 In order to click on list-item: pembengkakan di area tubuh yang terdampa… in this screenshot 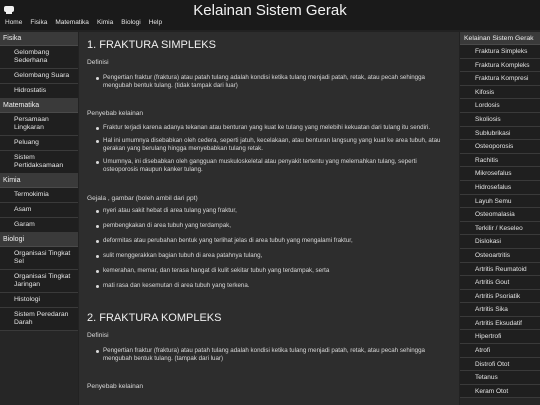, I will do `click(270, 226)`.